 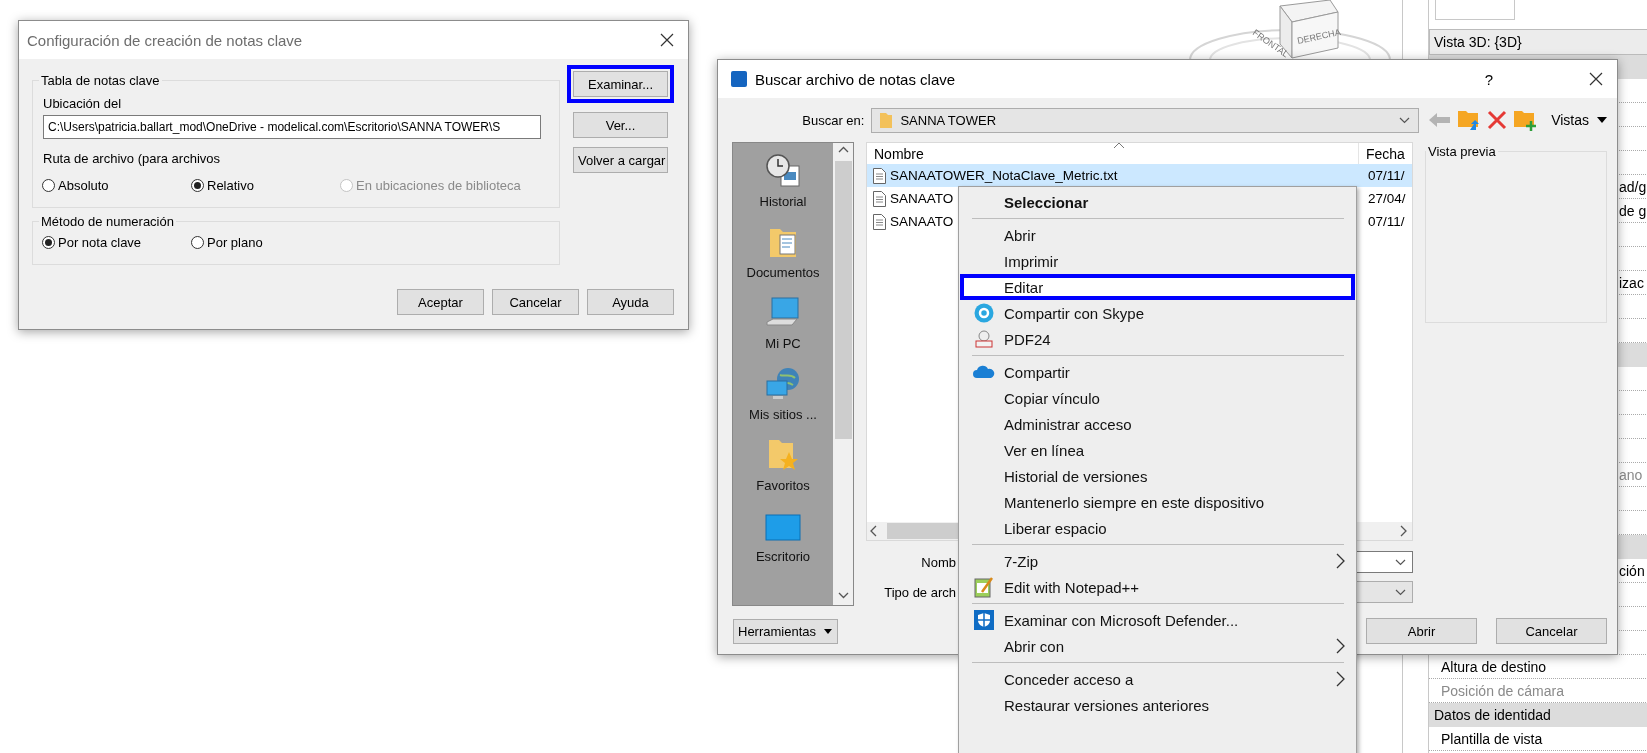 I want to click on property-label: Plantilla de vista, so click(x=1491, y=738).